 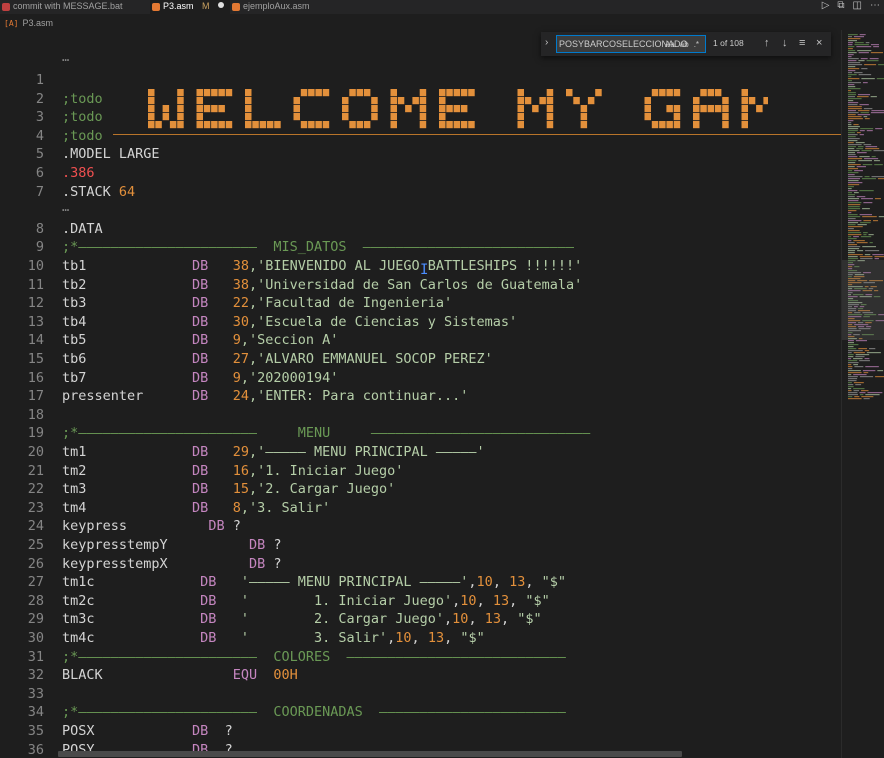 I want to click on code-line: 1, so click(x=420, y=80).